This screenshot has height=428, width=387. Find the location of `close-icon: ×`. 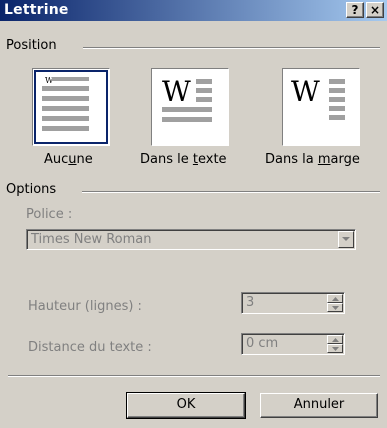

close-icon: × is located at coordinates (375, 10).